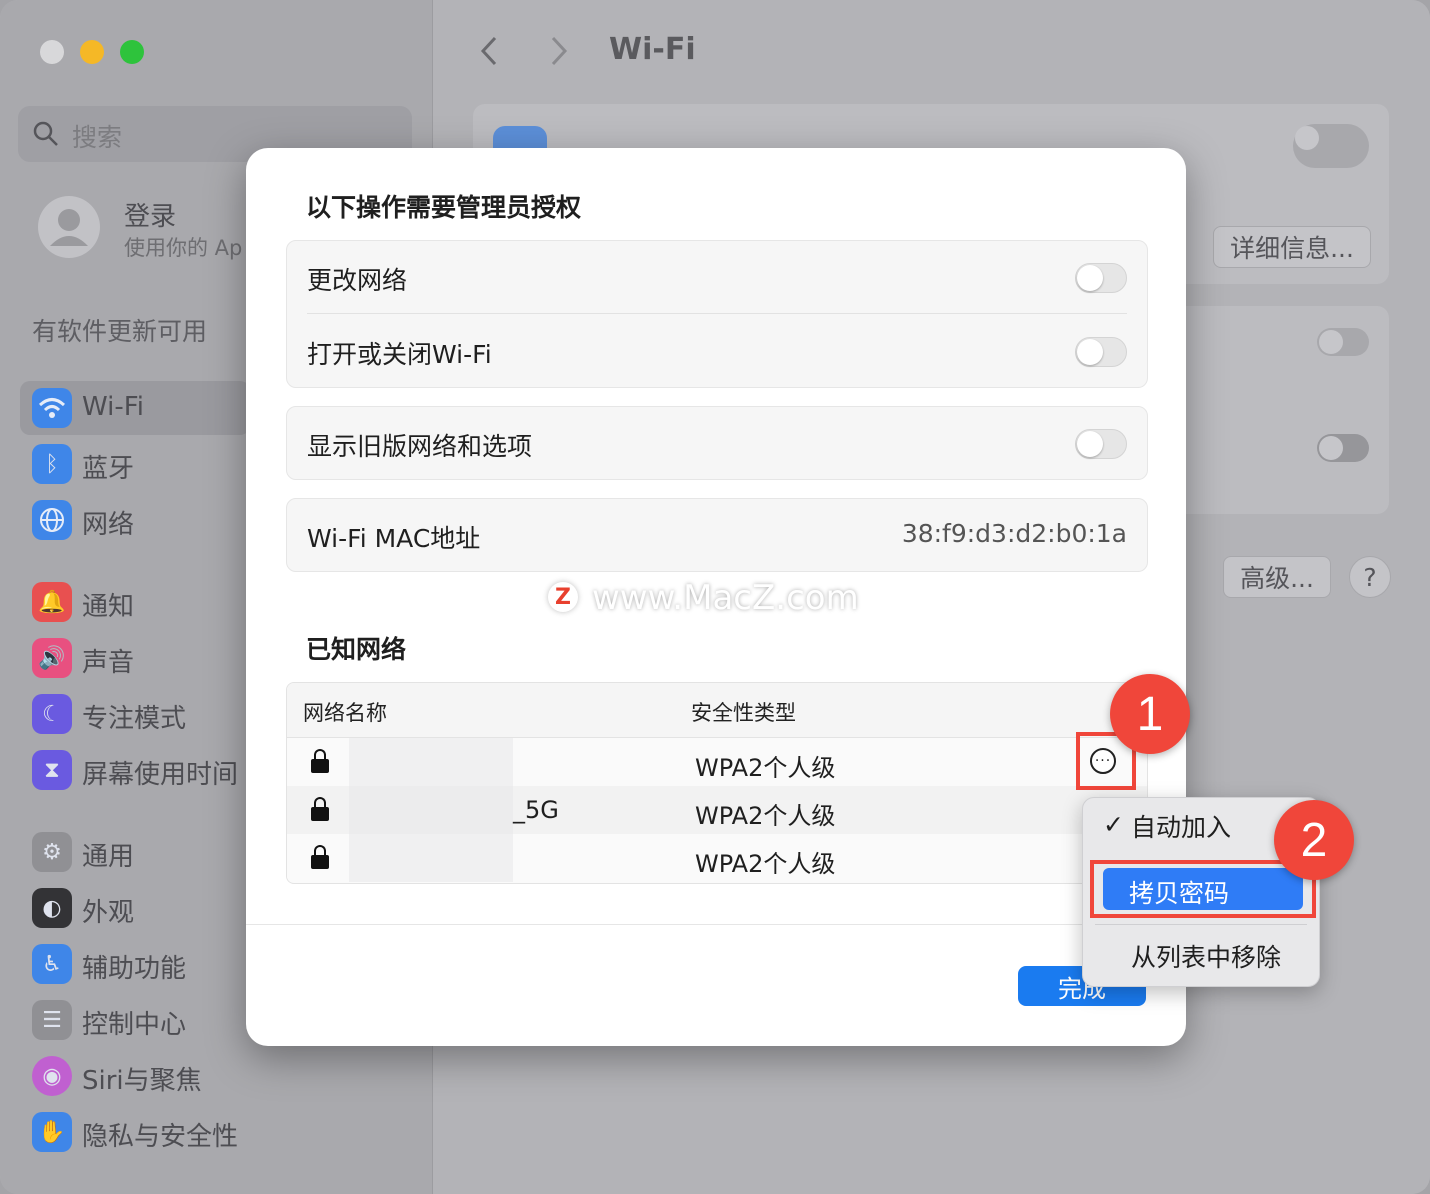 The height and width of the screenshot is (1194, 1430). Describe the element at coordinates (717, 535) in the screenshot. I see `mac-address-group: Wi-Fi MAC地址 38:f9:d3:d2:b0:1a` at that location.